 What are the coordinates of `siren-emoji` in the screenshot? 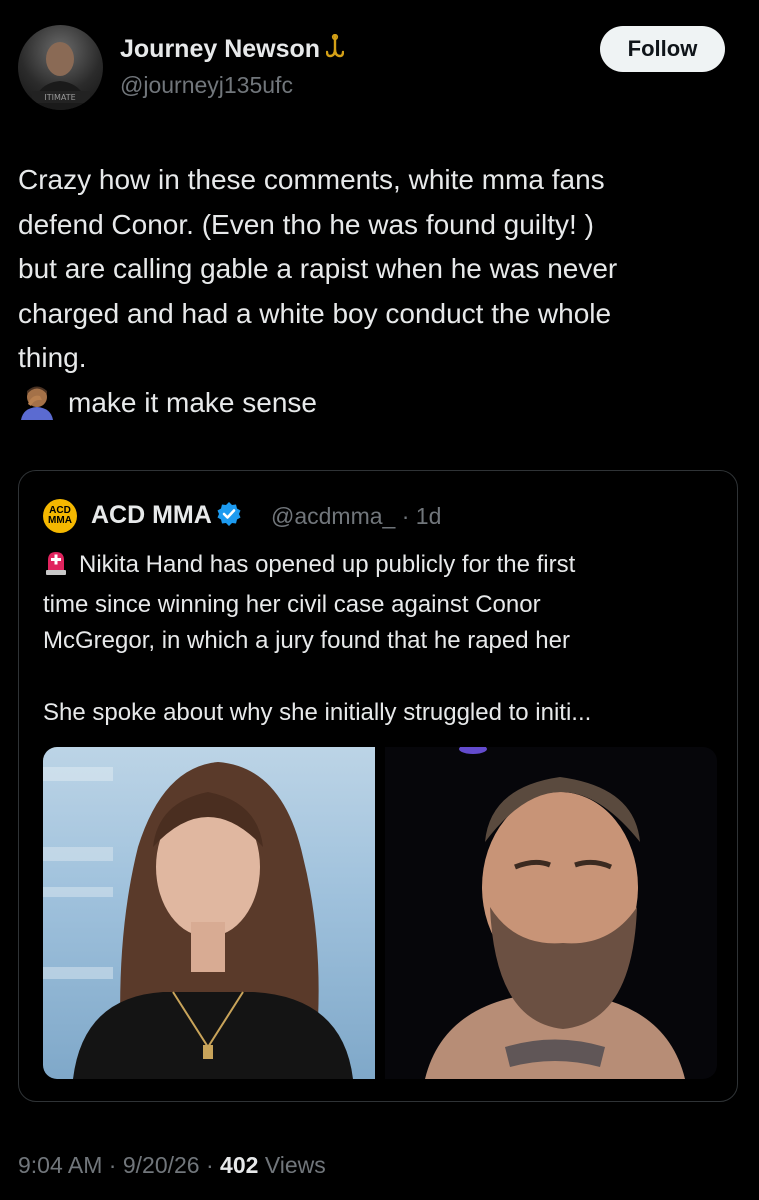 It's located at (56, 567).